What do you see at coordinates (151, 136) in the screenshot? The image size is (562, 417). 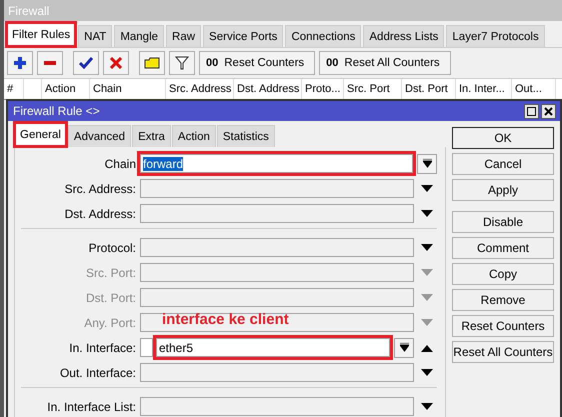 I see `tab: Extra` at bounding box center [151, 136].